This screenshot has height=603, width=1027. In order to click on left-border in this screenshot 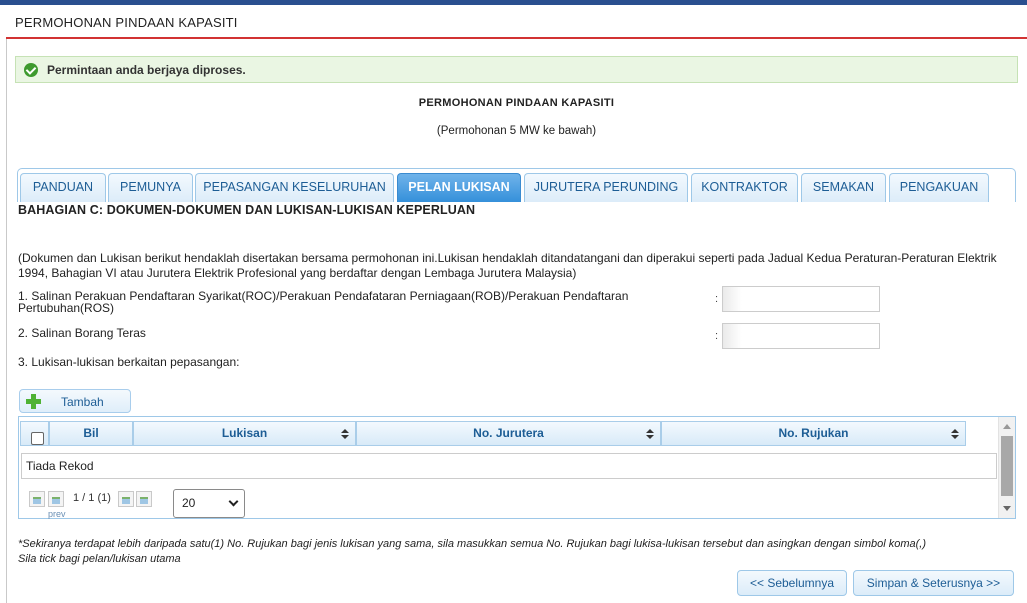, I will do `click(6, 321)`.